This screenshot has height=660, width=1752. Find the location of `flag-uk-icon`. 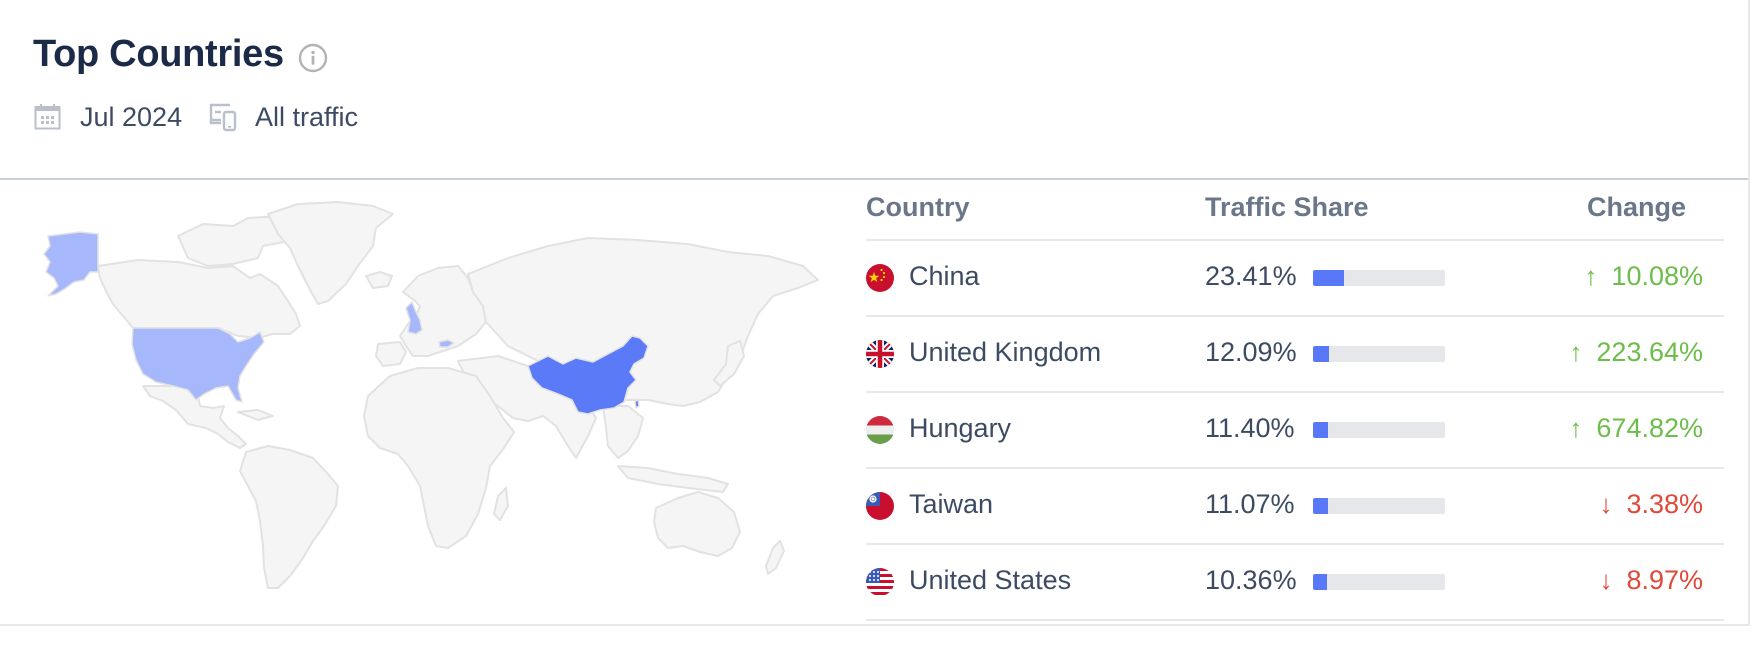

flag-uk-icon is located at coordinates (880, 354).